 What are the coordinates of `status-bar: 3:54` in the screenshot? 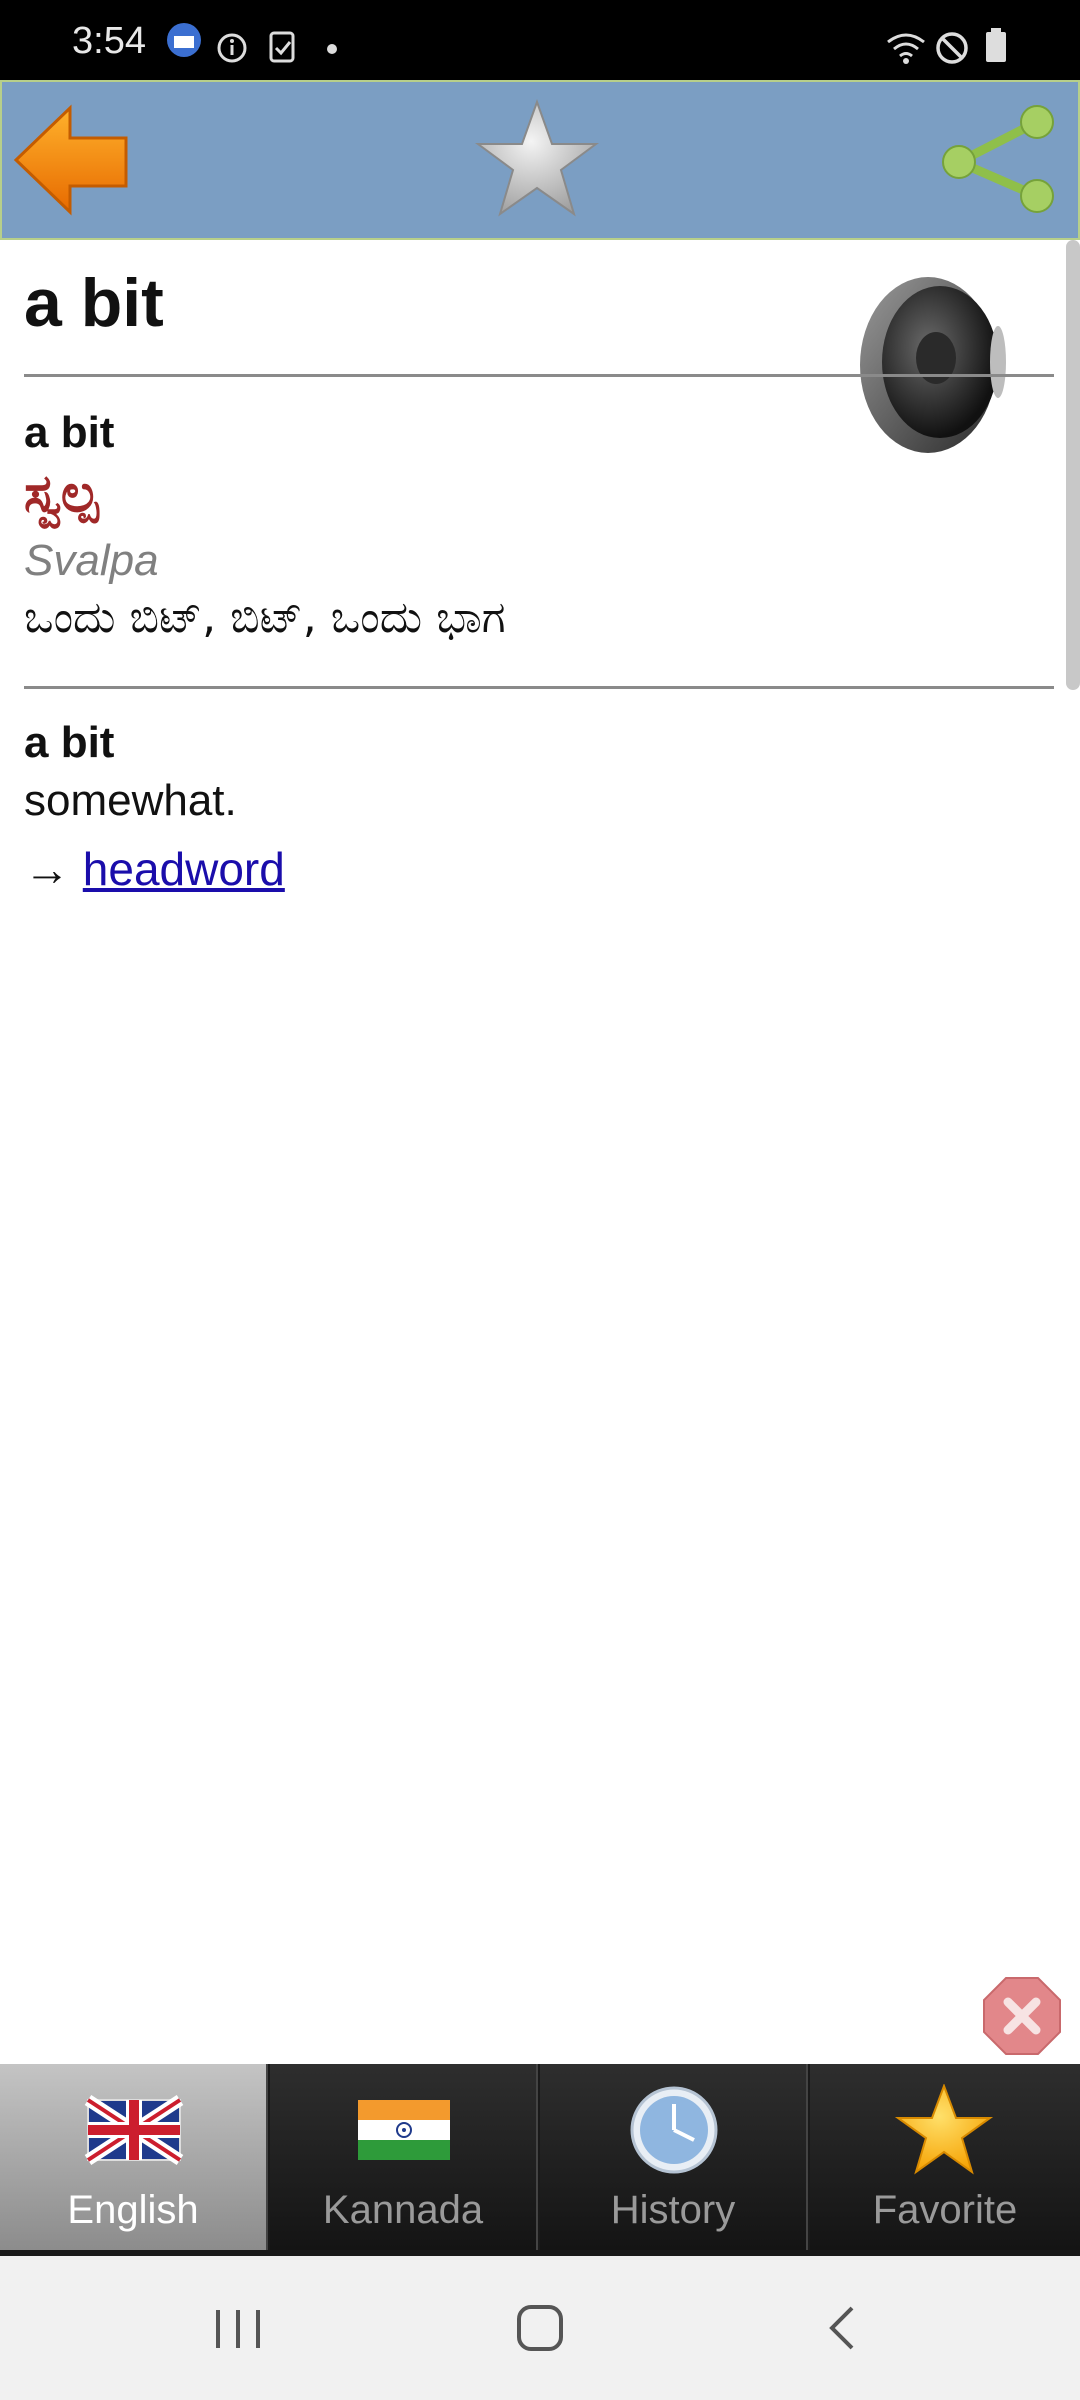 It's located at (540, 40).